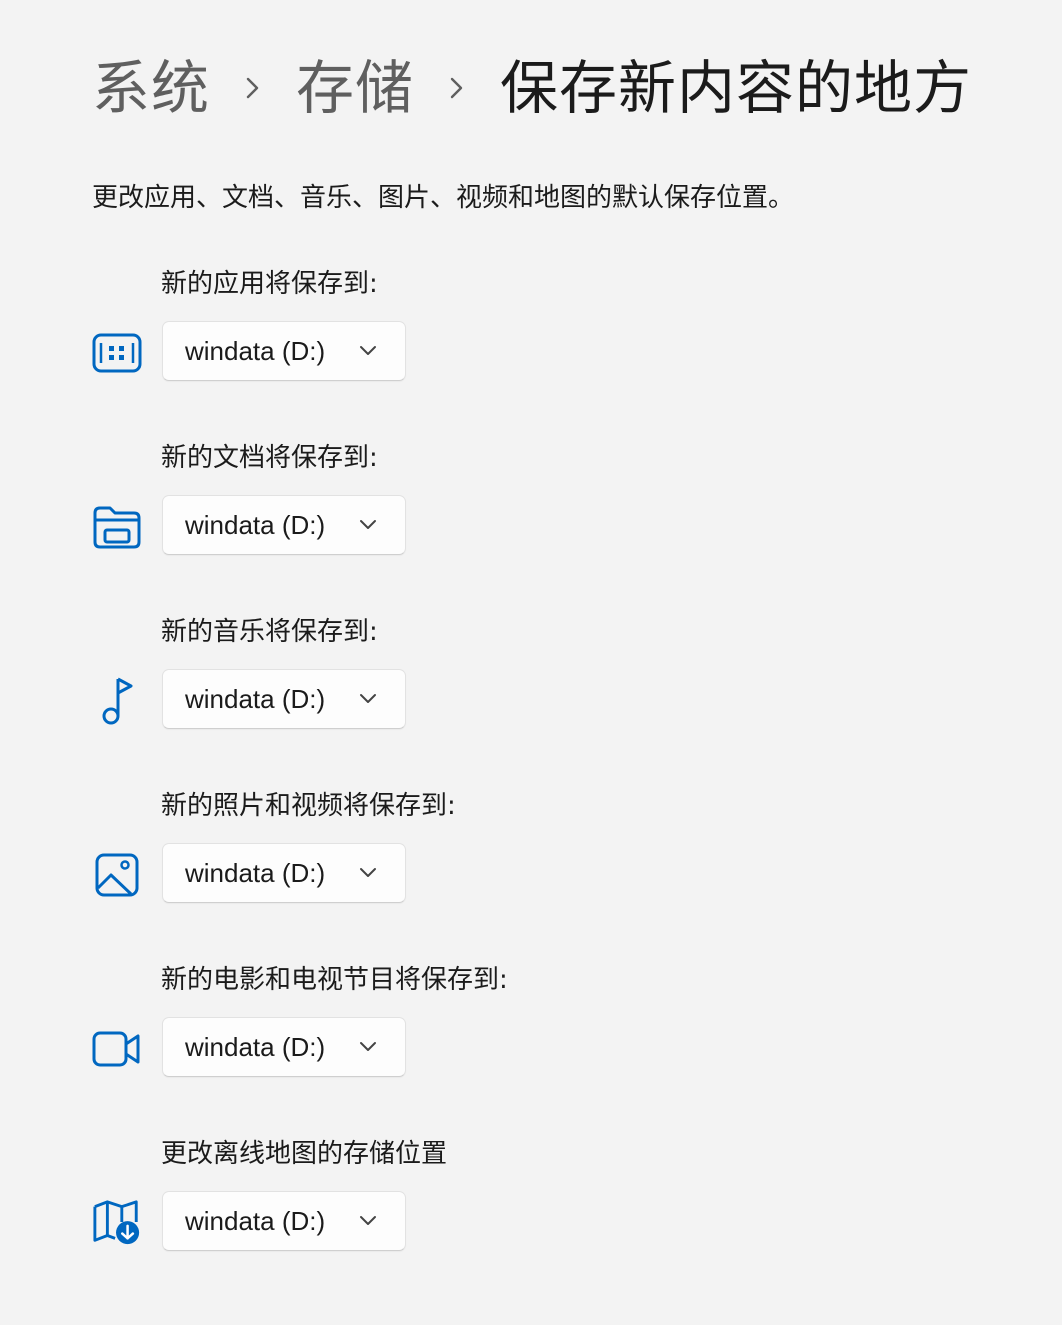 The height and width of the screenshot is (1325, 1062). I want to click on setting-new-movies-tv: 新的电影和电视节目将保存到: windata (D:), so click(442, 1027).